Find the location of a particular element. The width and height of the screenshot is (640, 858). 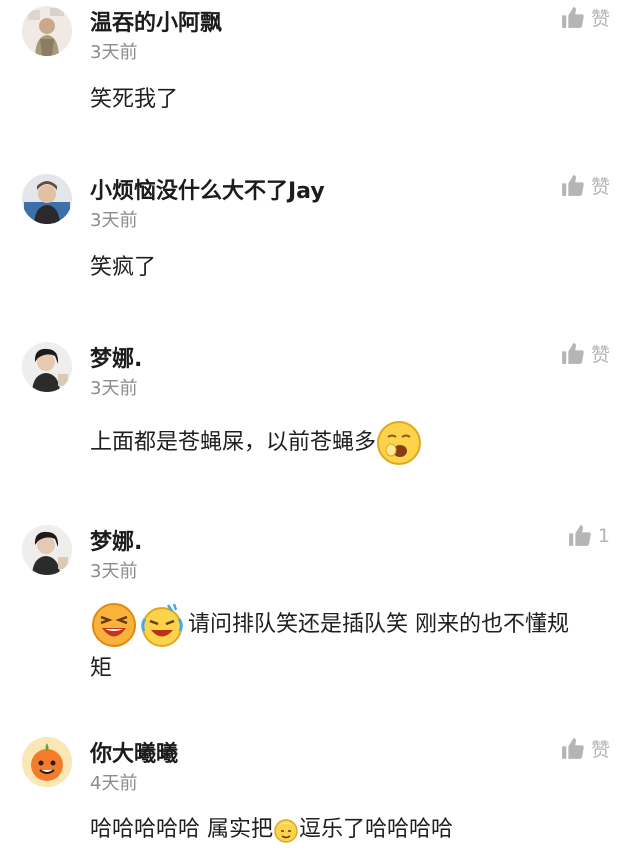

comment-text-line: 矩 is located at coordinates (101, 668).